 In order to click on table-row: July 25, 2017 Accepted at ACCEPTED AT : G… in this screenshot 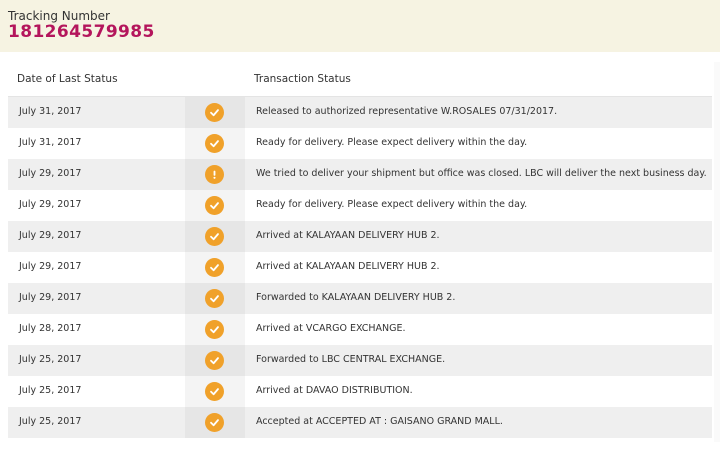, I will do `click(360, 422)`.